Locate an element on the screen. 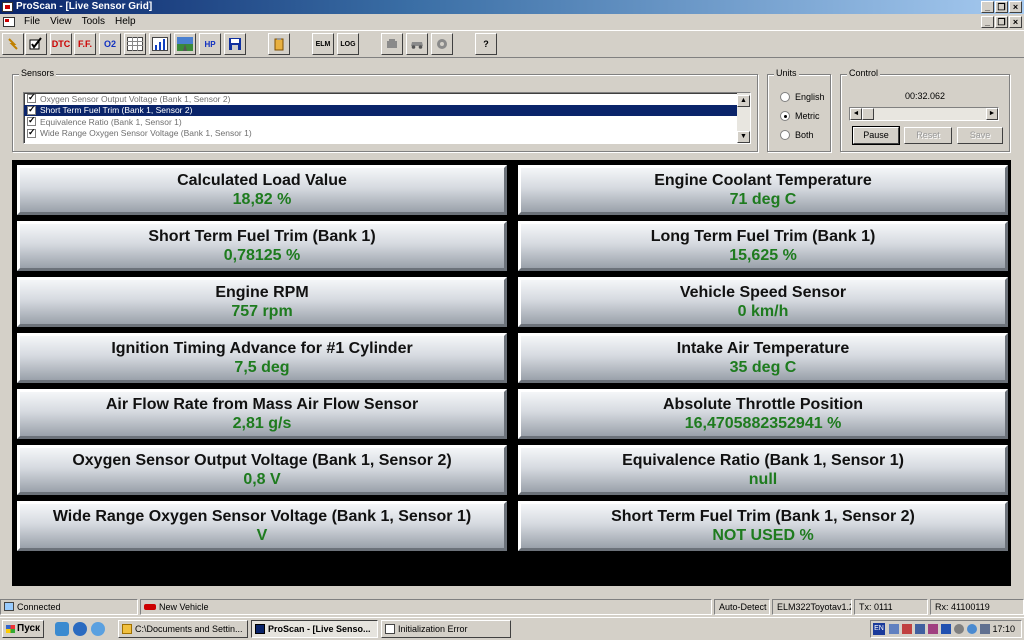 The image size is (1024, 640). grid-view-button is located at coordinates (135, 44).